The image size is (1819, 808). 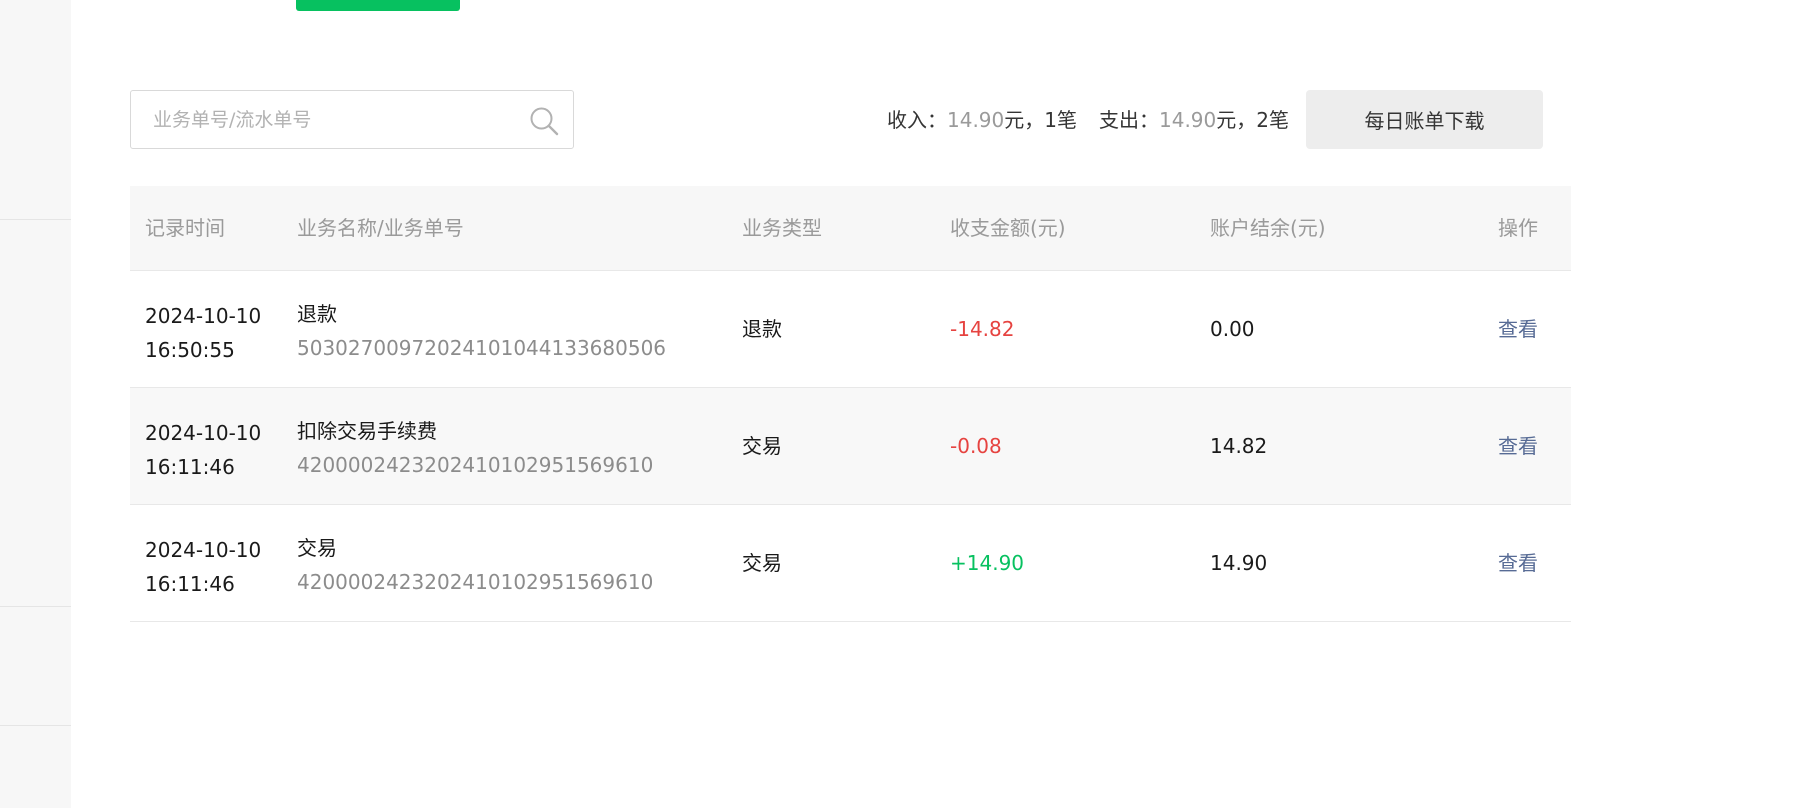 What do you see at coordinates (1518, 228) in the screenshot?
I see `header-action: 操作` at bounding box center [1518, 228].